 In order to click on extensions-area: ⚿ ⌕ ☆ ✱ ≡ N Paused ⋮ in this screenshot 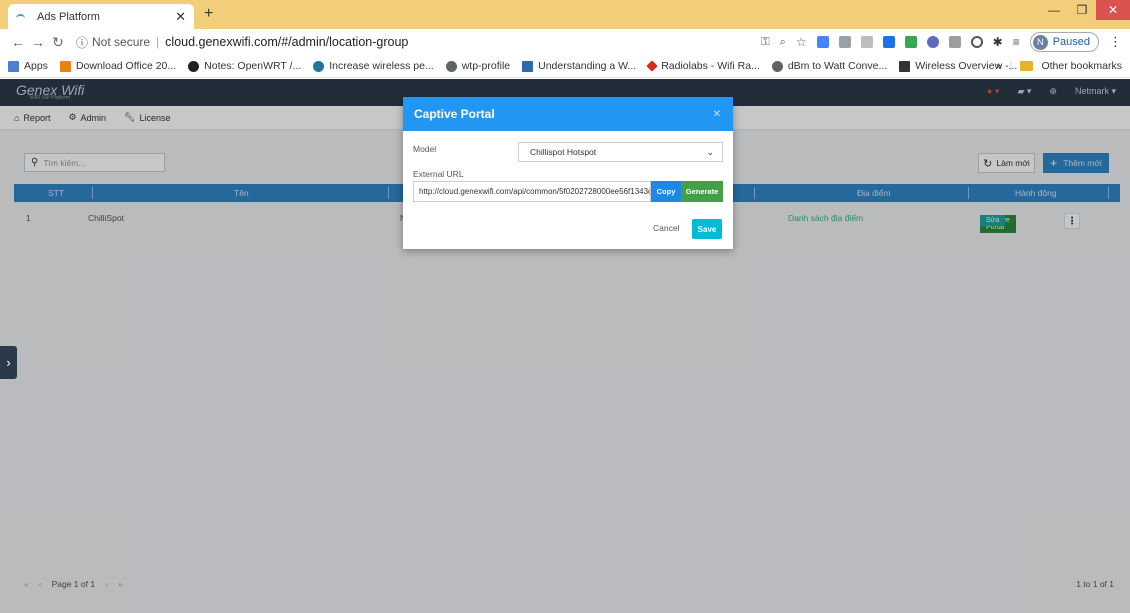, I will do `click(941, 42)`.